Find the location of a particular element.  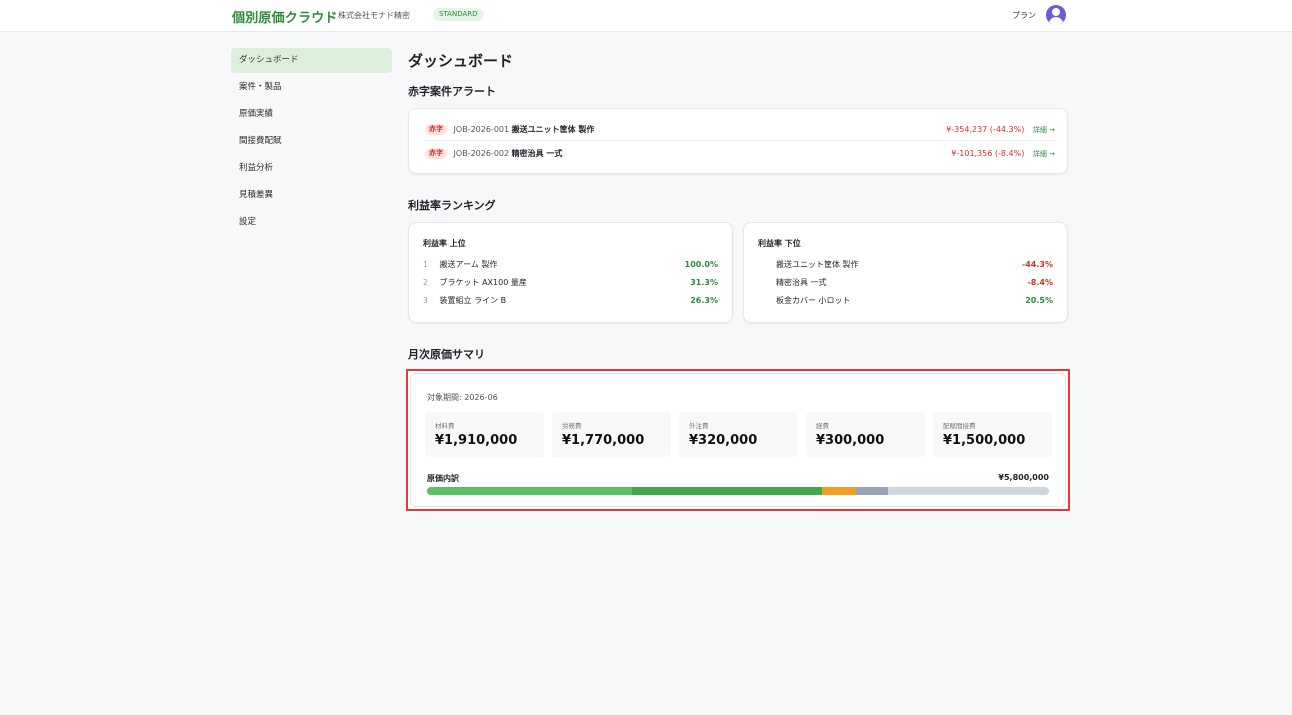

cost-label: 労務費 is located at coordinates (572, 426).